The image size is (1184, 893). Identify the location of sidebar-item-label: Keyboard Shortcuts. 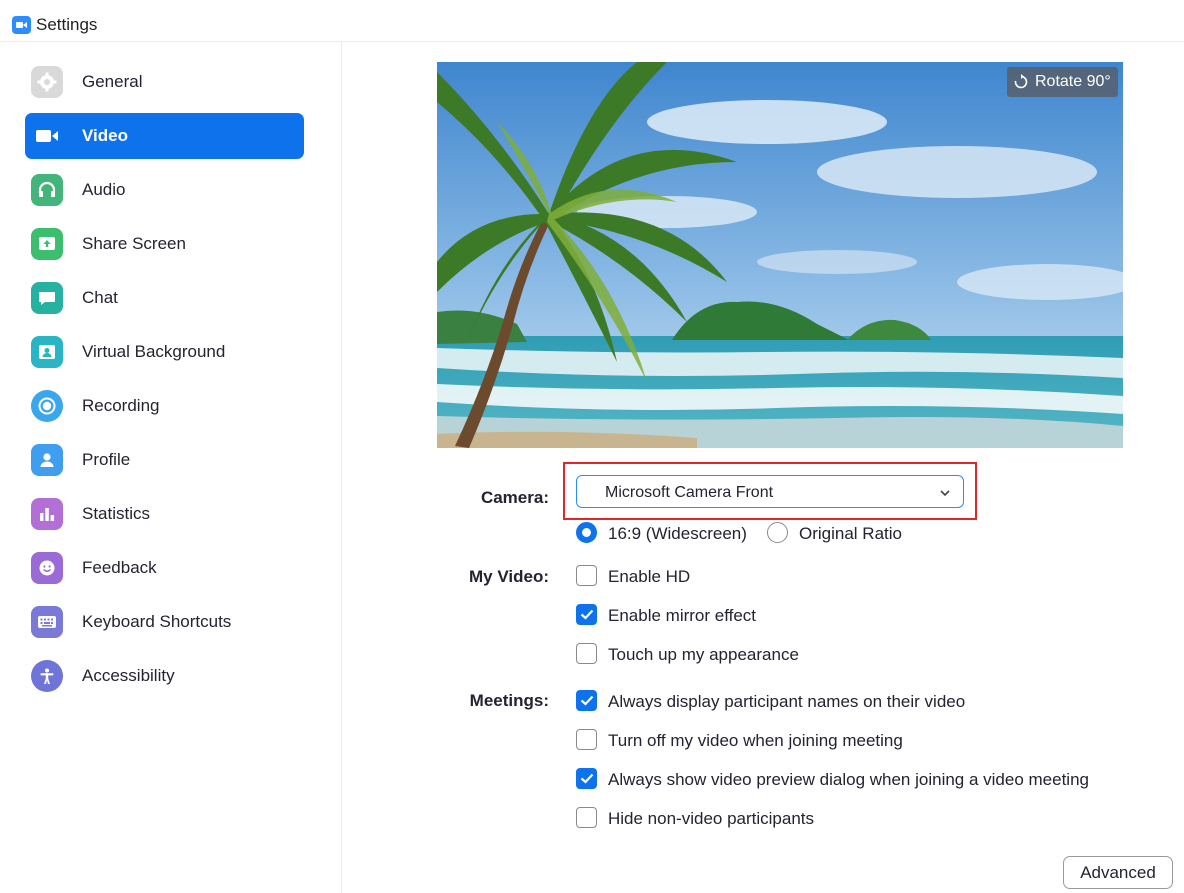
(157, 621).